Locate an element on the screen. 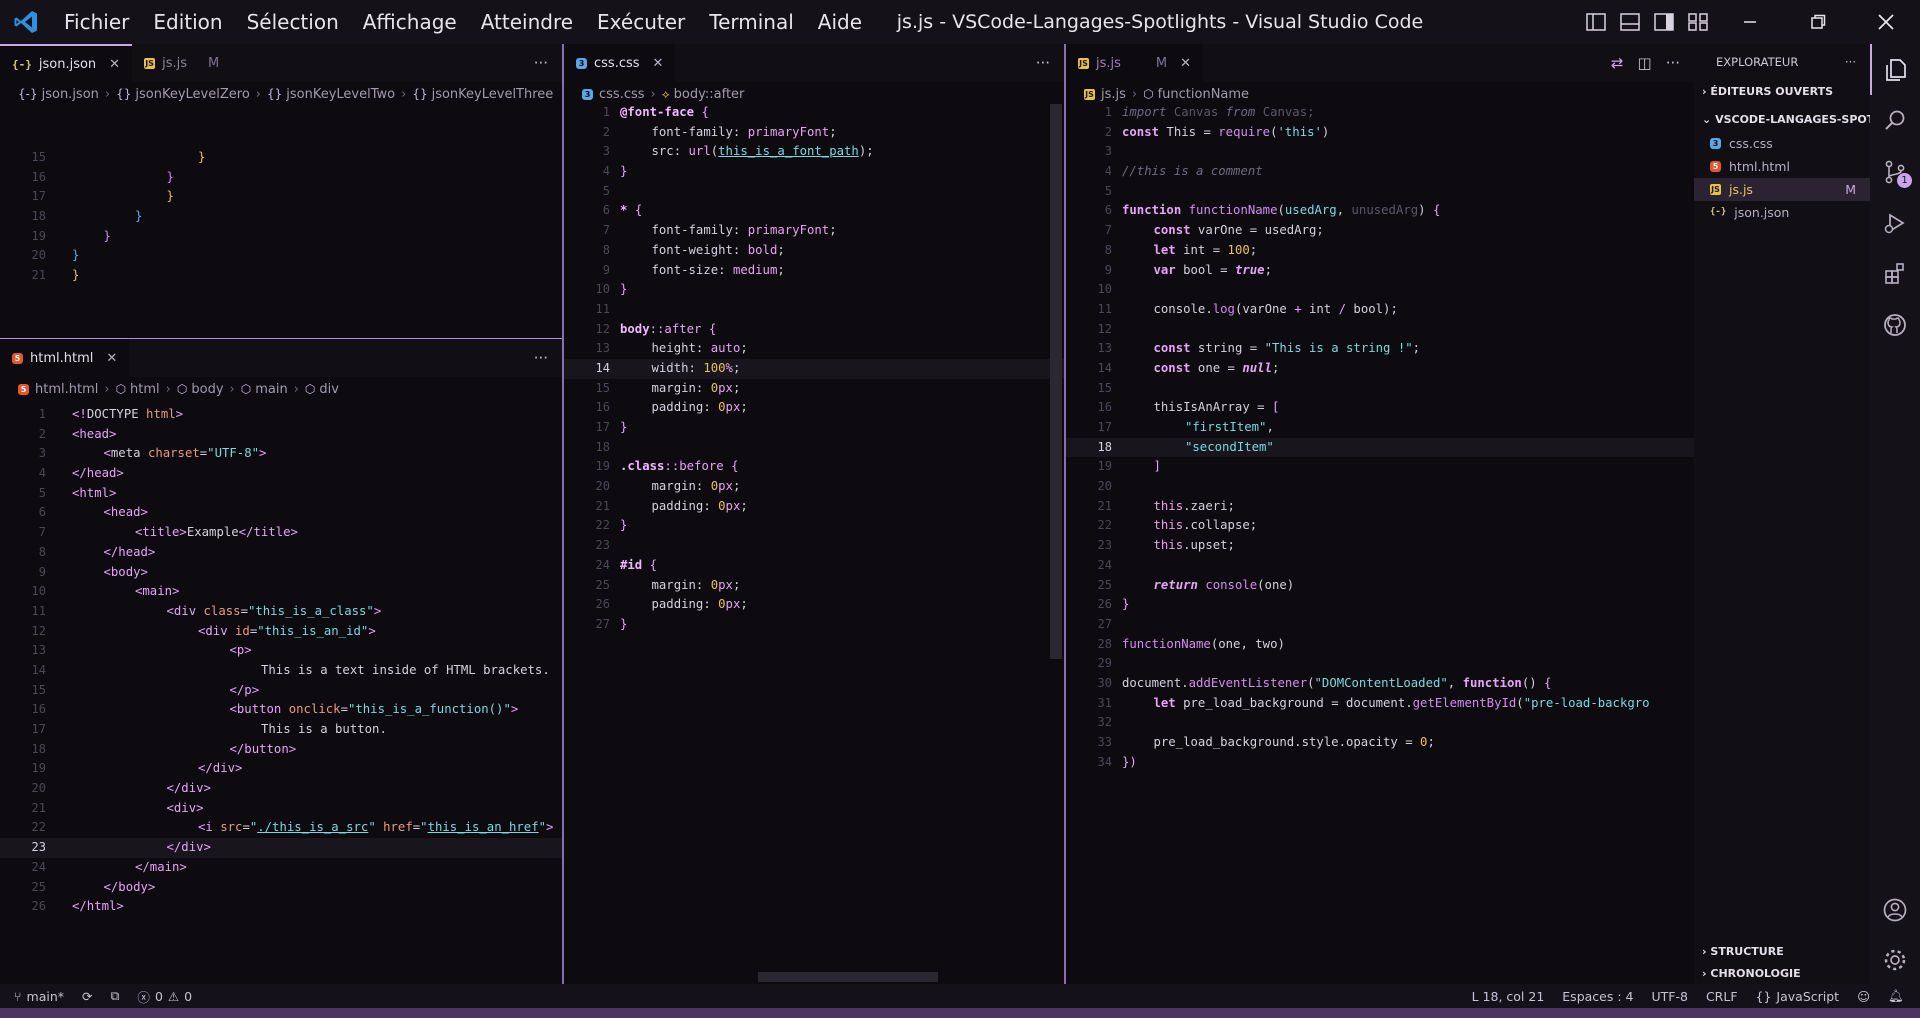 This screenshot has height=1018, width=1920. breadcrumb-item: jsonKeyLevelZero is located at coordinates (192, 94).